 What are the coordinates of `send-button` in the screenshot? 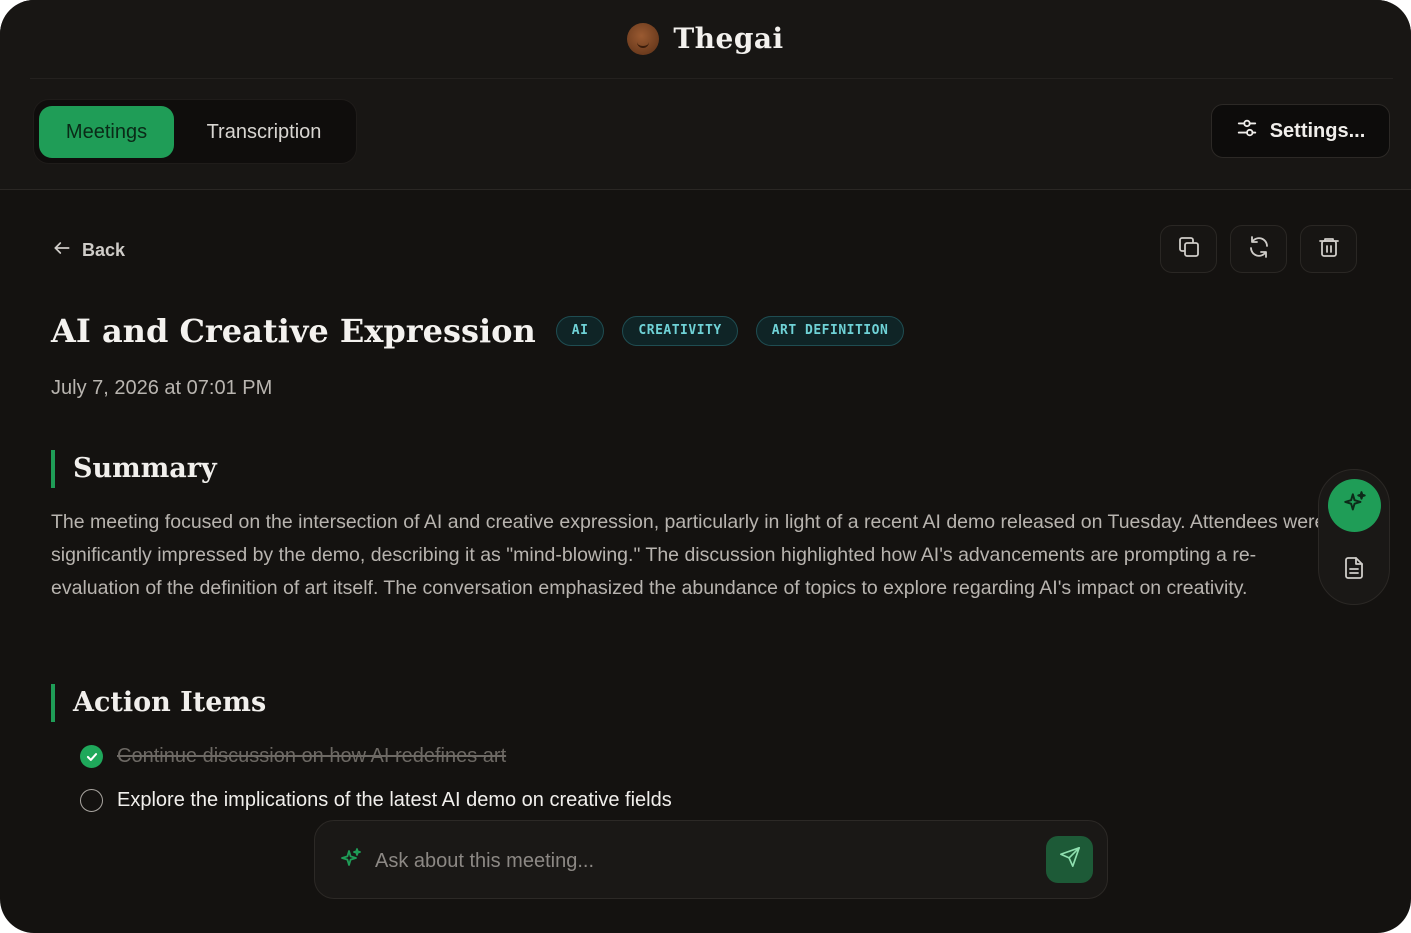 It's located at (1069, 859).